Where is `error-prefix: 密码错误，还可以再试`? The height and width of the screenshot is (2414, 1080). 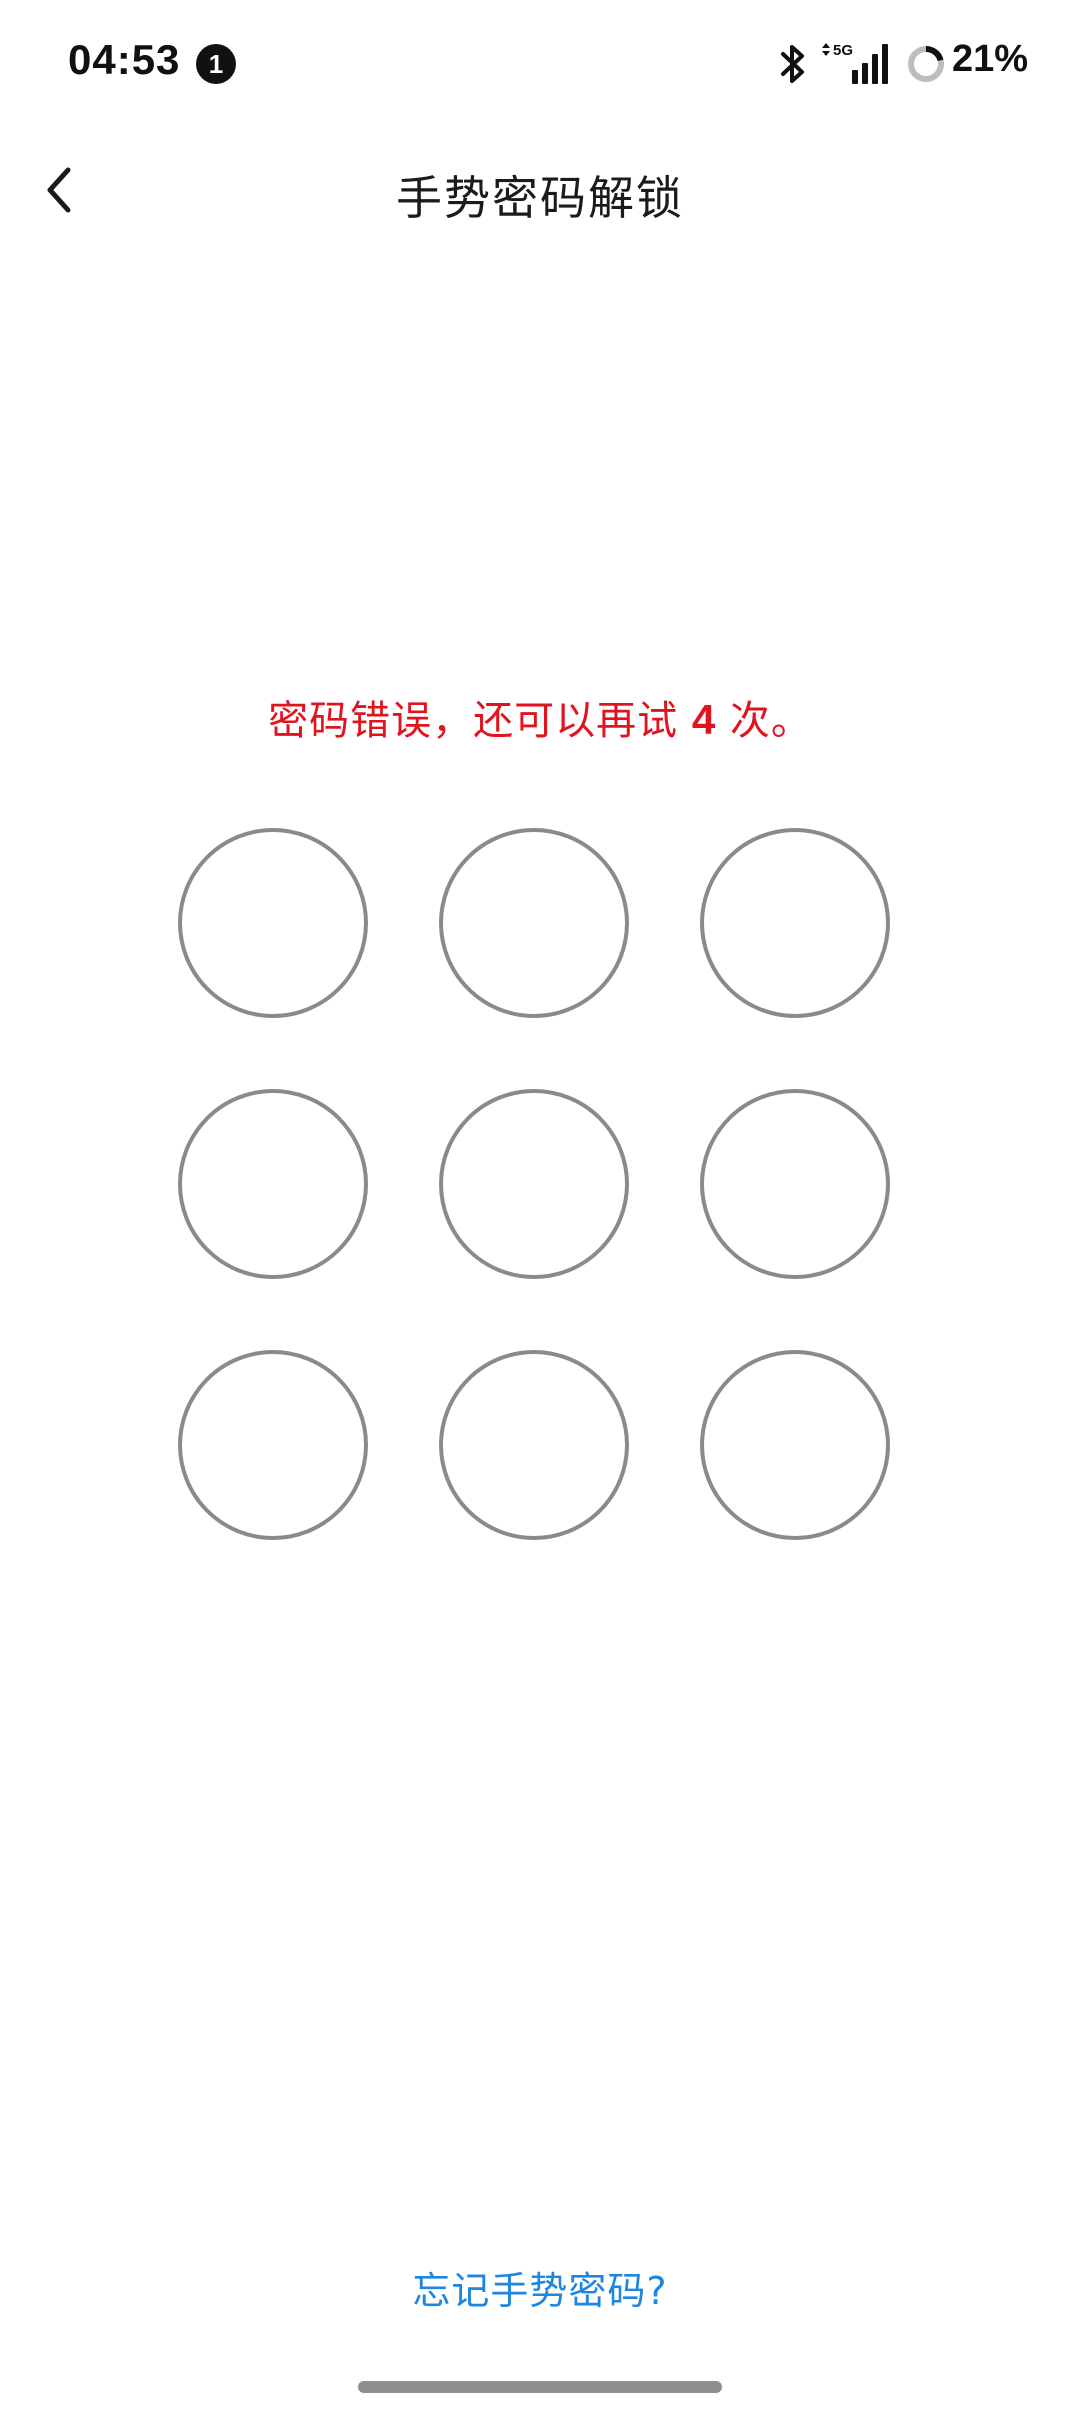
error-prefix: 密码错误，还可以再试 is located at coordinates (480, 721).